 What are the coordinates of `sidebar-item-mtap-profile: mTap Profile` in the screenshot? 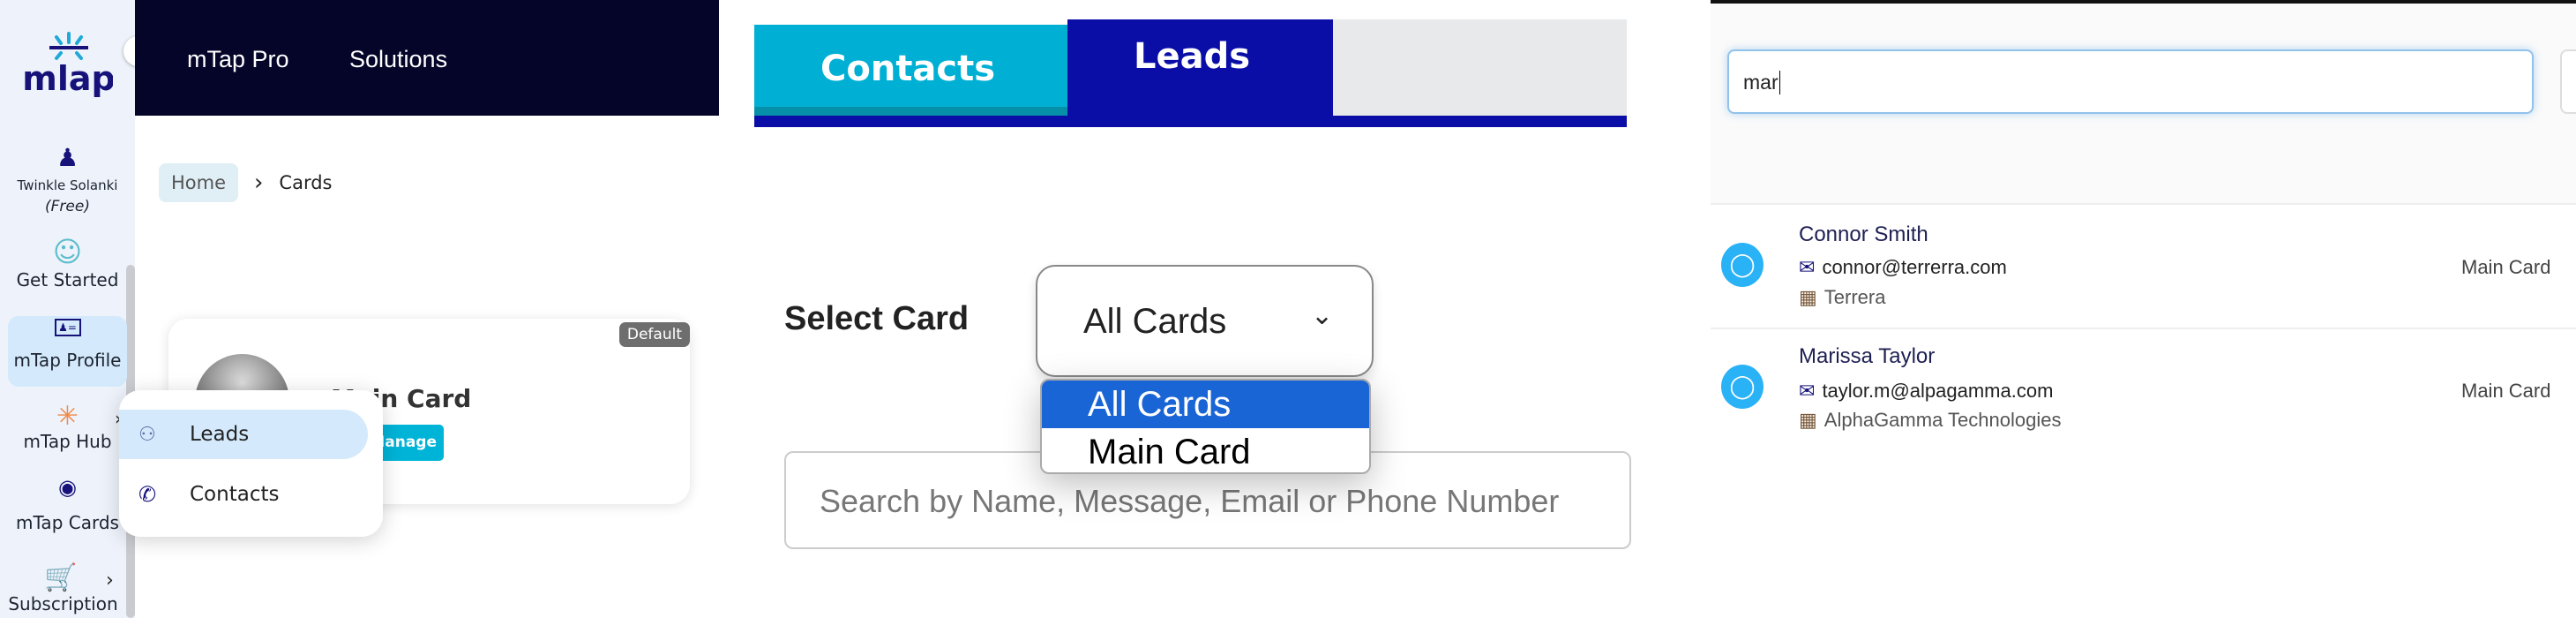 It's located at (68, 361).